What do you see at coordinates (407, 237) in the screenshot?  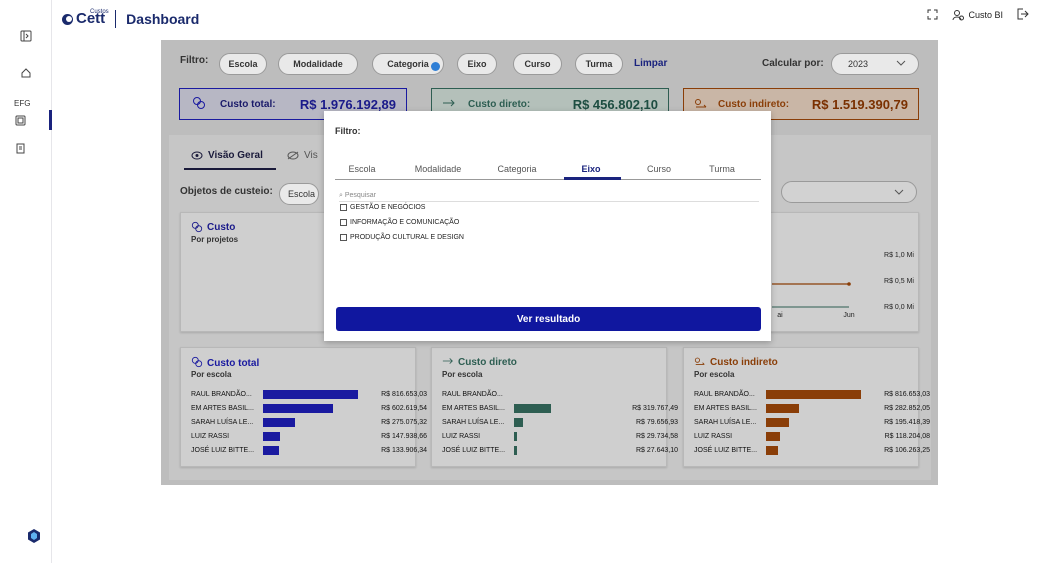 I see `modal-option-label: PRODUÇÃO CULTURAL E DESIGN` at bounding box center [407, 237].